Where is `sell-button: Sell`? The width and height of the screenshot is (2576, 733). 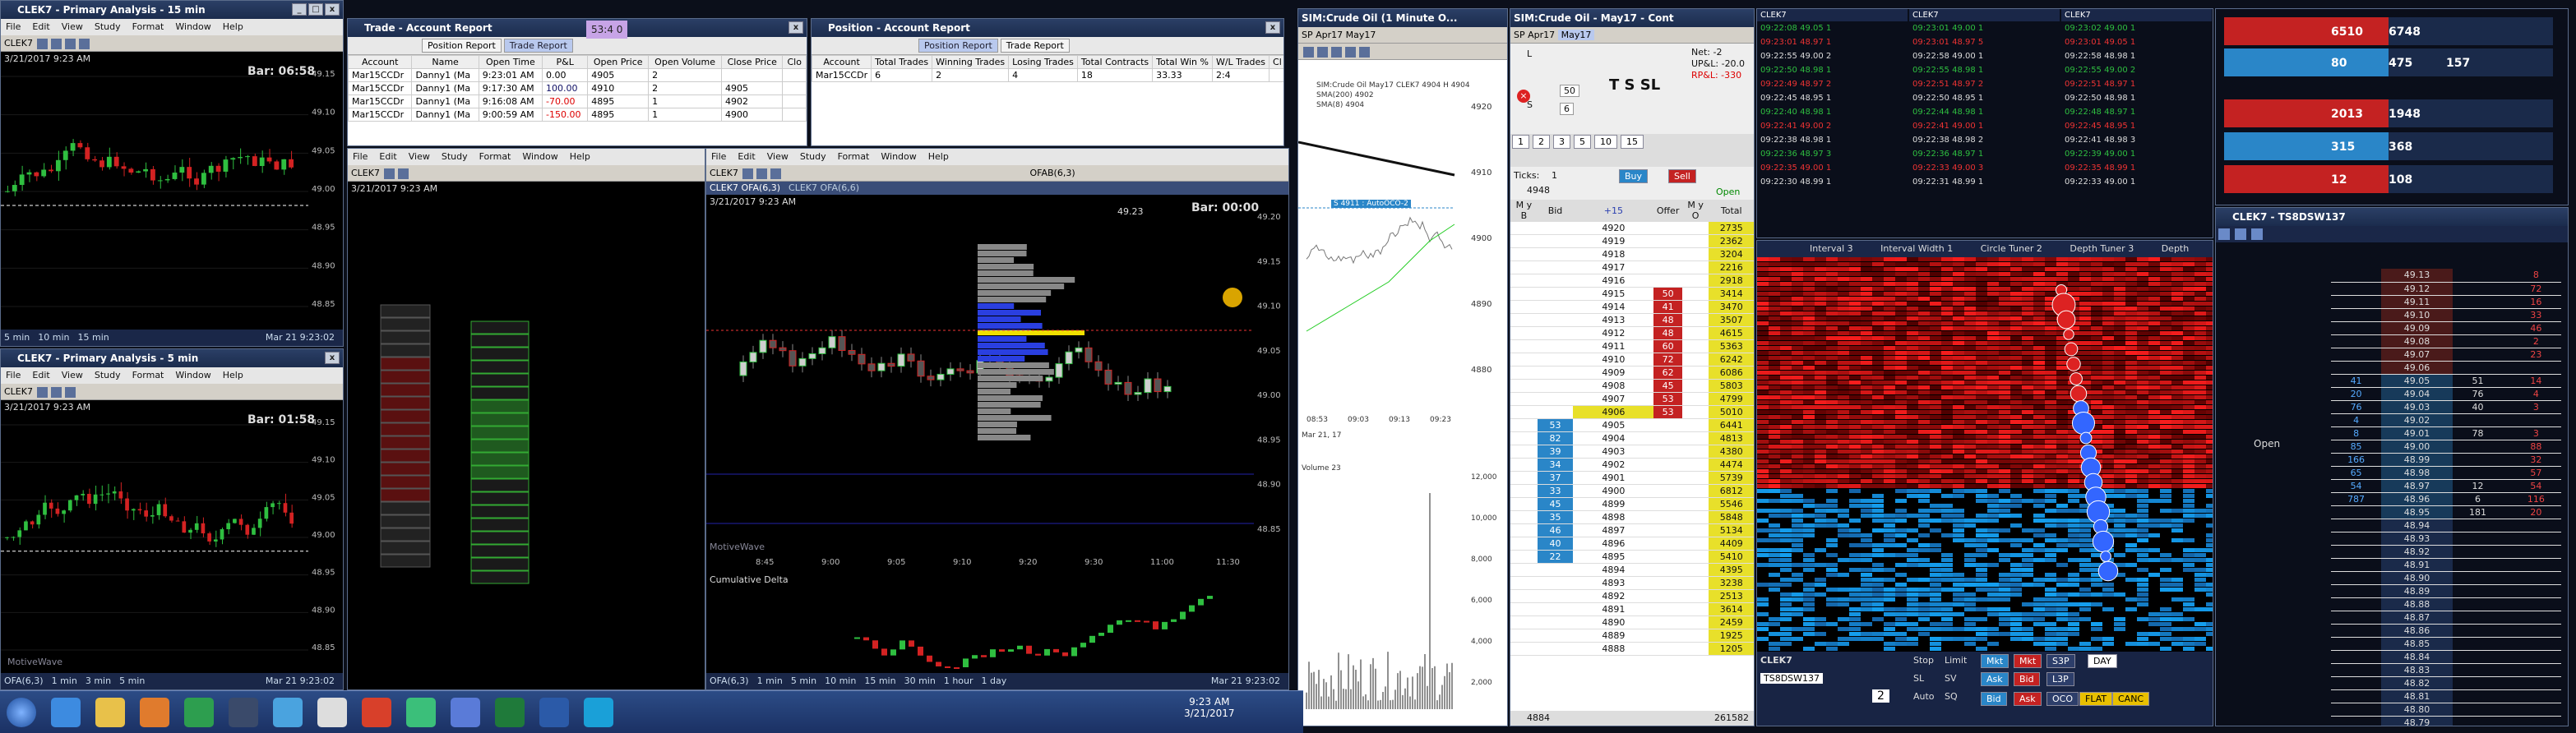 sell-button: Sell is located at coordinates (1682, 176).